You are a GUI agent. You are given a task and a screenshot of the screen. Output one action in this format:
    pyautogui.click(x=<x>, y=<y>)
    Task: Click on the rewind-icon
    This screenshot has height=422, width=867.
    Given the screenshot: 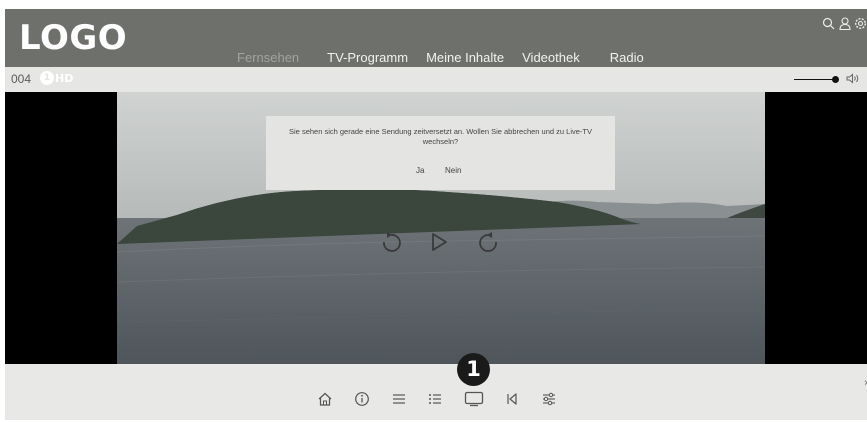 What is the action you would take?
    pyautogui.click(x=392, y=242)
    